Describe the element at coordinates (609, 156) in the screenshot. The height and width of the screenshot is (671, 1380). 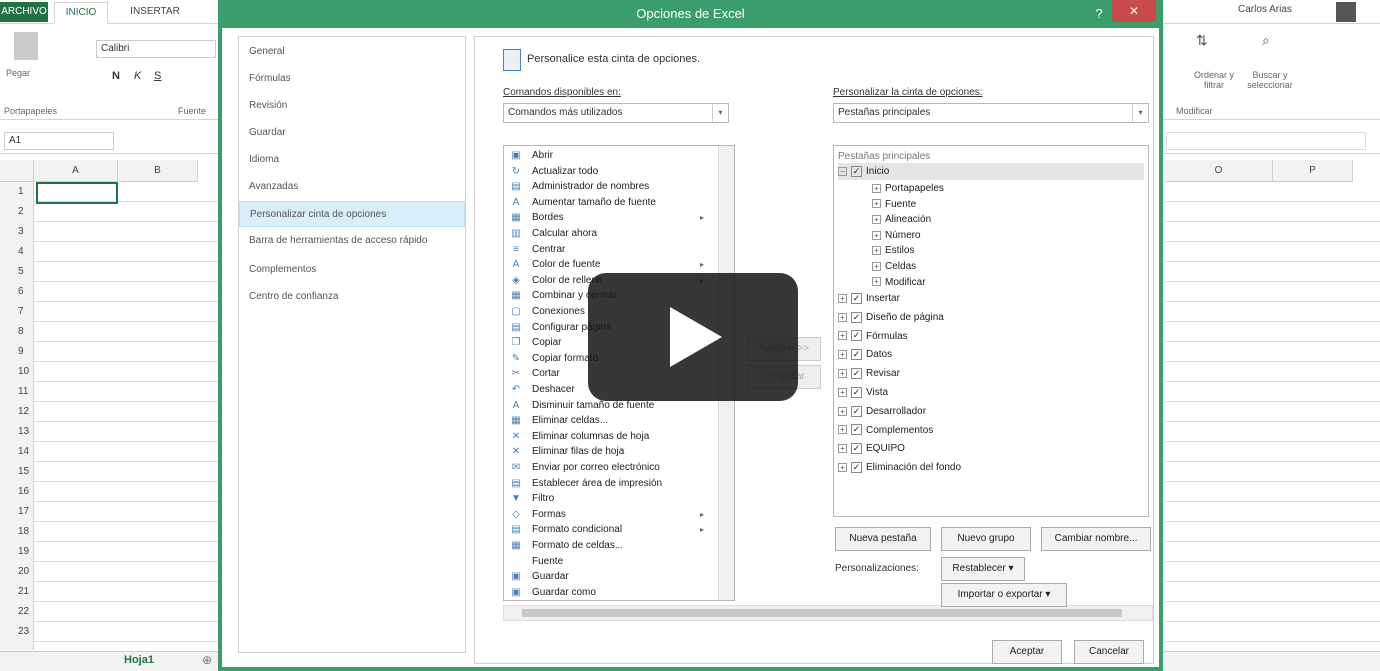
I see `command-item: ▣ Abrir` at that location.